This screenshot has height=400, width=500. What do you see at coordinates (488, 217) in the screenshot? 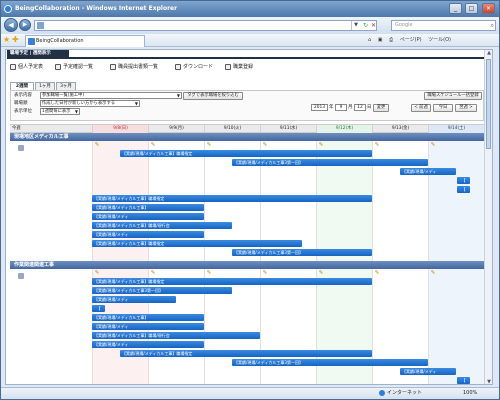
I see `vertical-scrollbar: ▲ ▼` at bounding box center [488, 217].